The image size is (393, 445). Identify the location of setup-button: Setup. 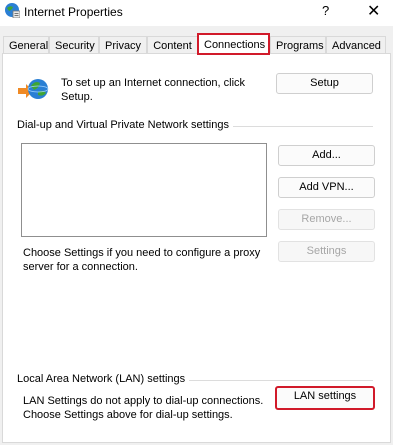
(324, 83).